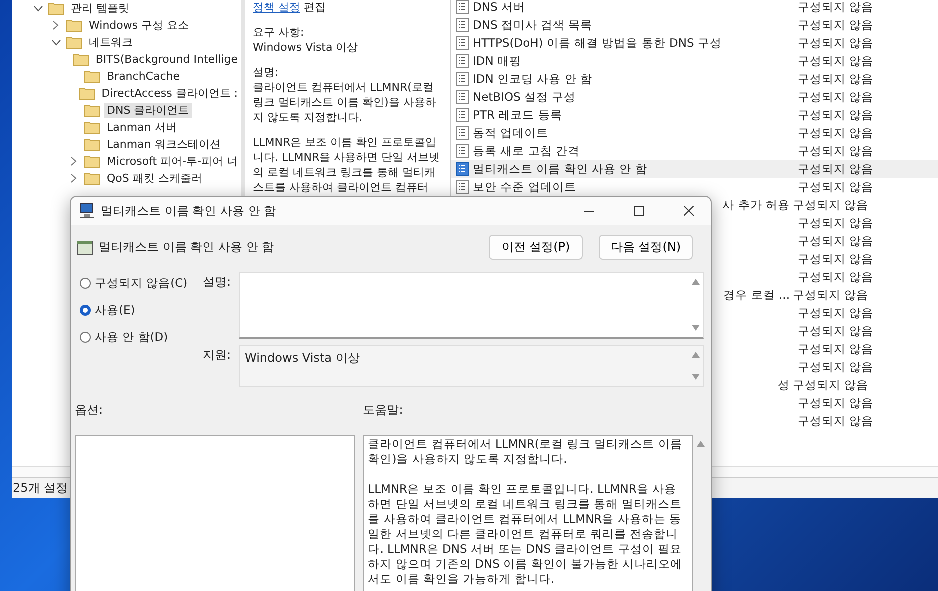 This screenshot has height=591, width=938. Describe the element at coordinates (517, 115) in the screenshot. I see `policy-name: PTR 레코드 등록` at that location.